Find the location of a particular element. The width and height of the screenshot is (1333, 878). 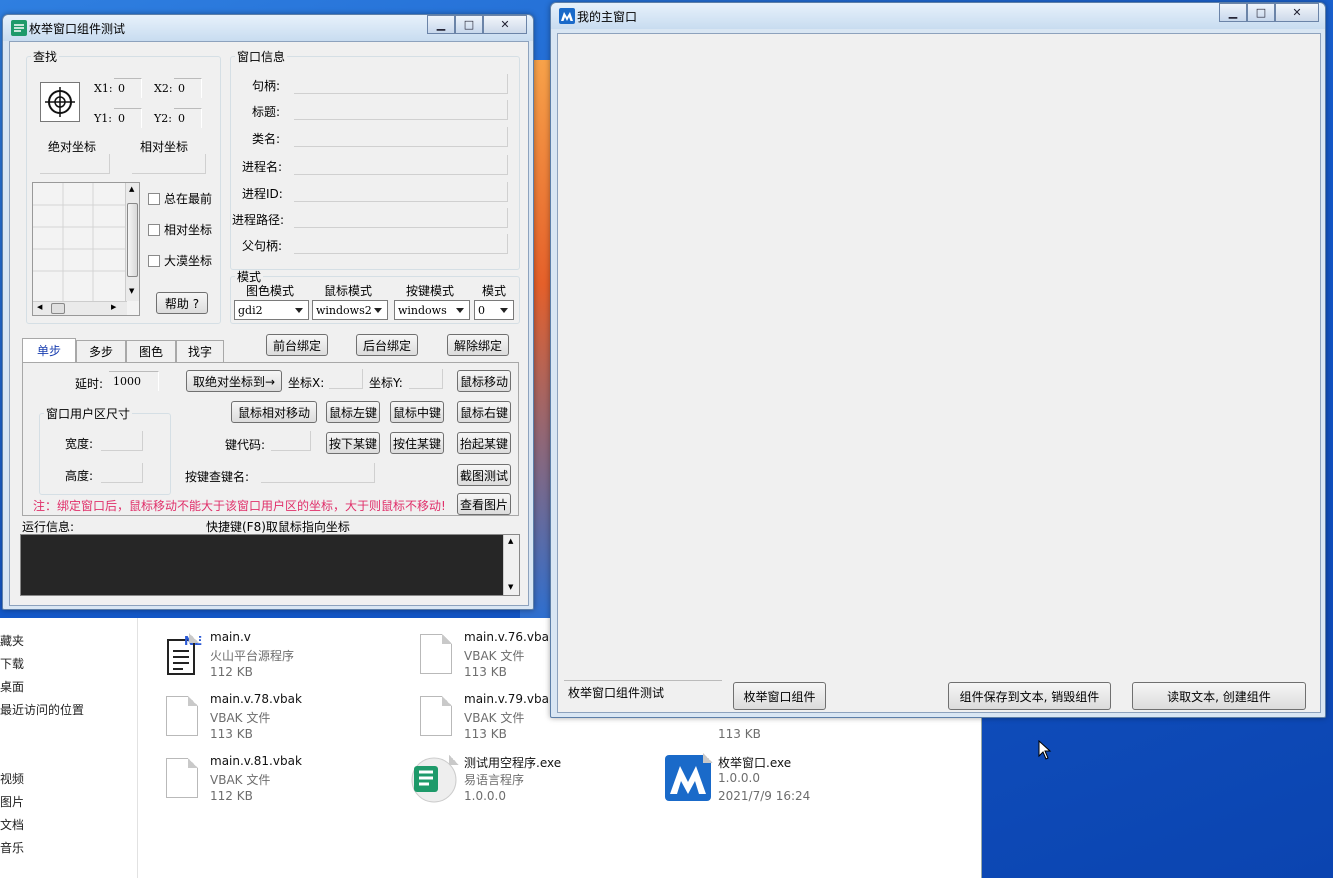

file-type: 易语言程序 is located at coordinates (494, 780).